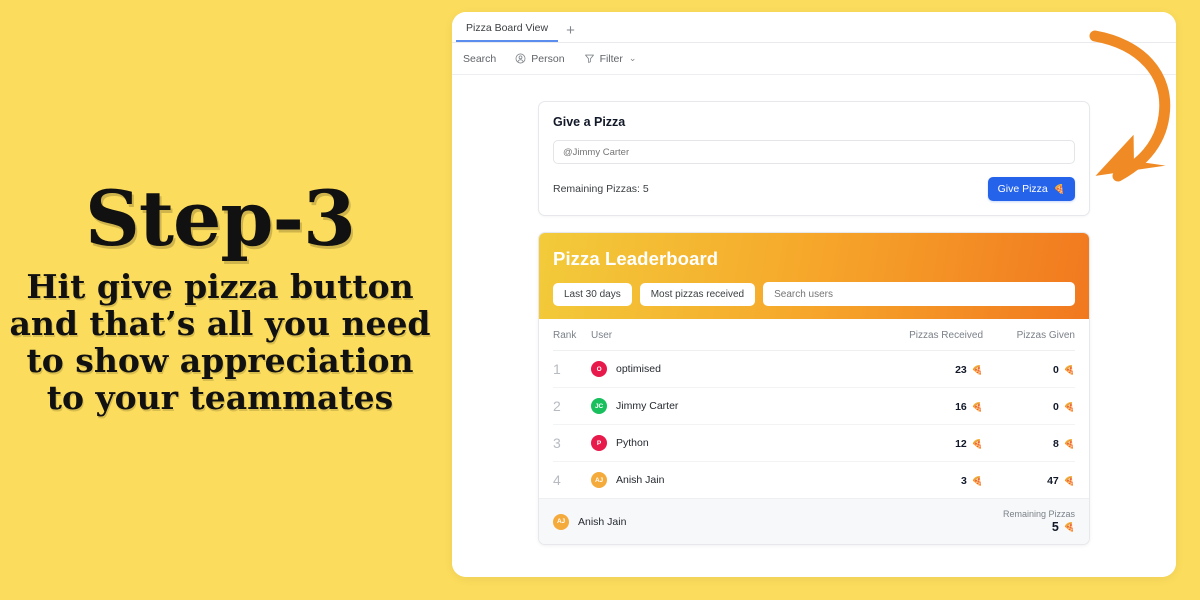  What do you see at coordinates (632, 443) in the screenshot?
I see `row-user-name: Python` at bounding box center [632, 443].